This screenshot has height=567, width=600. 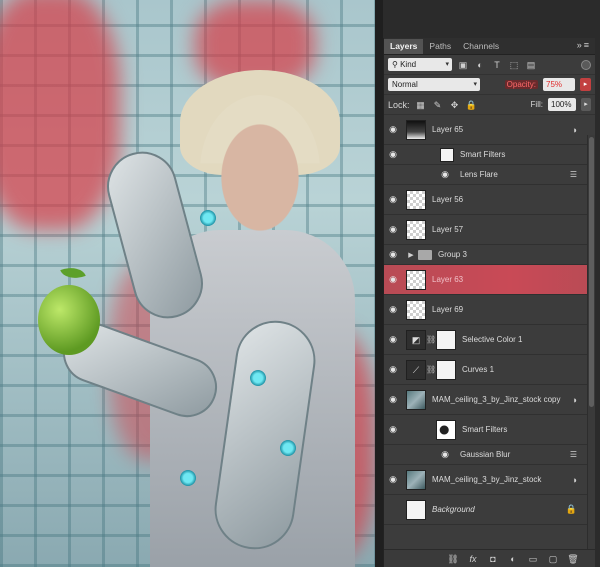 What do you see at coordinates (480, 65) in the screenshot?
I see `adjustment-filter-icon: ◐` at bounding box center [480, 65].